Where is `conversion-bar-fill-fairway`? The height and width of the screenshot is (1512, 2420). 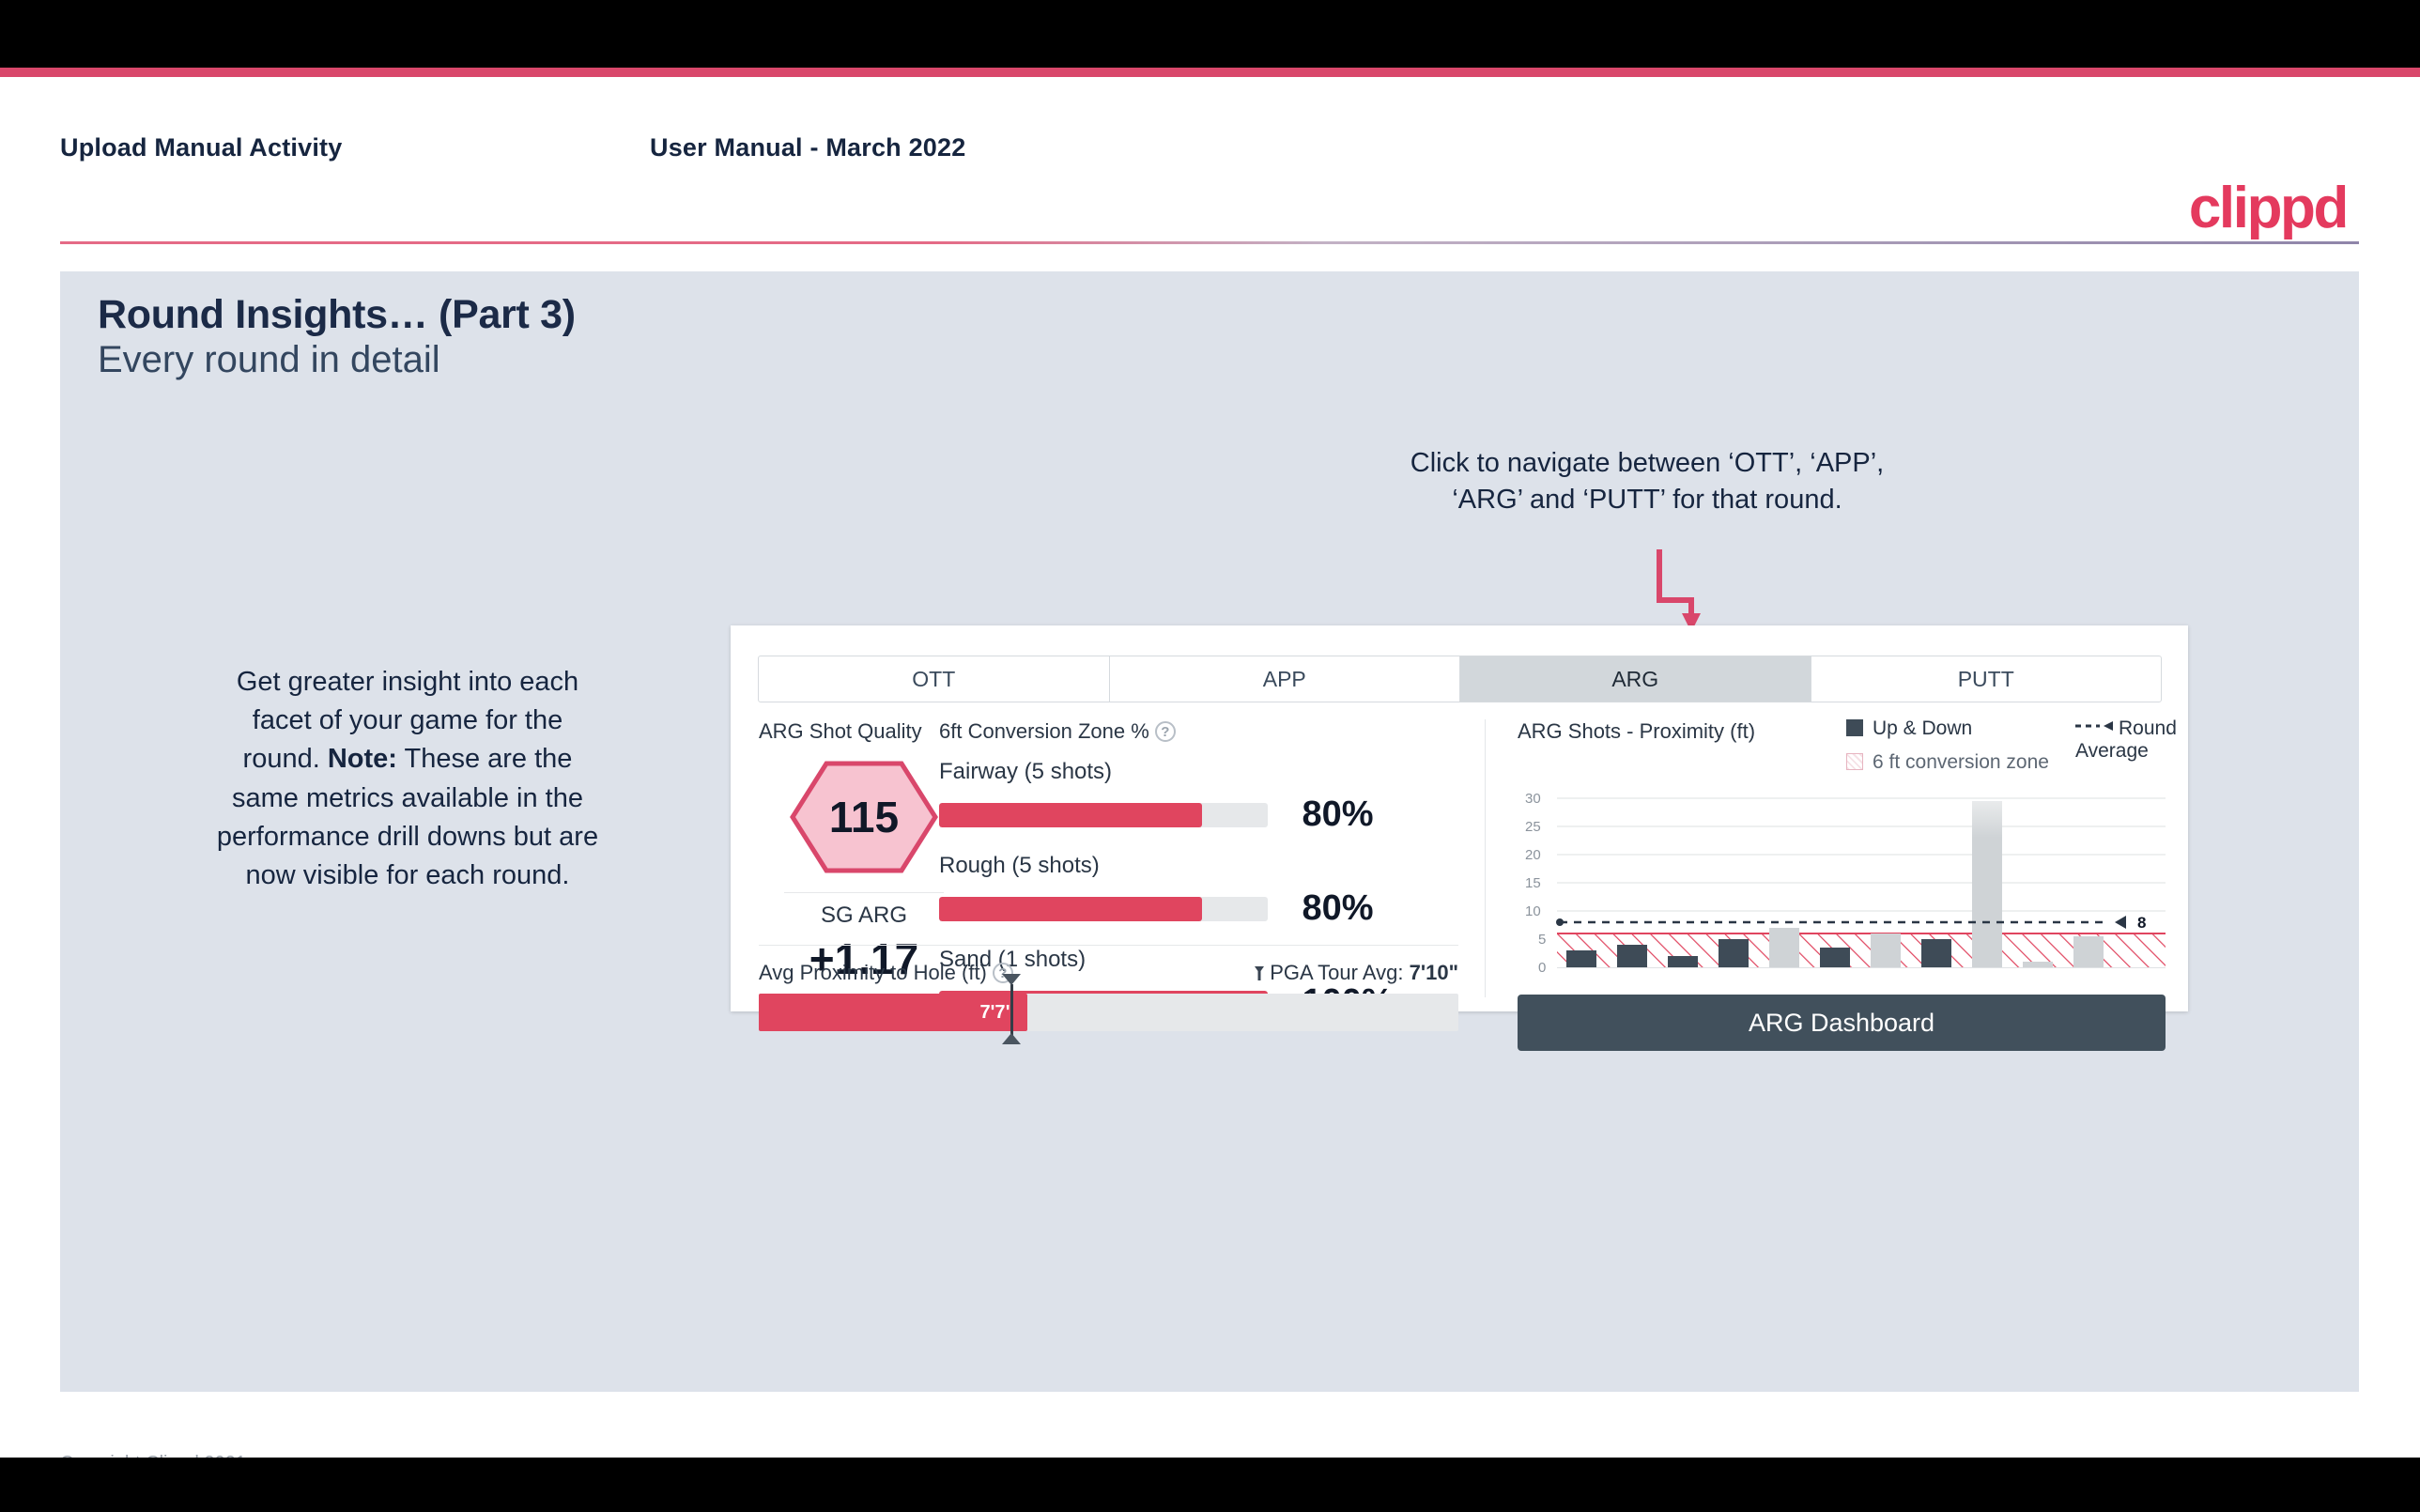
conversion-bar-fill-fairway is located at coordinates (1070, 815).